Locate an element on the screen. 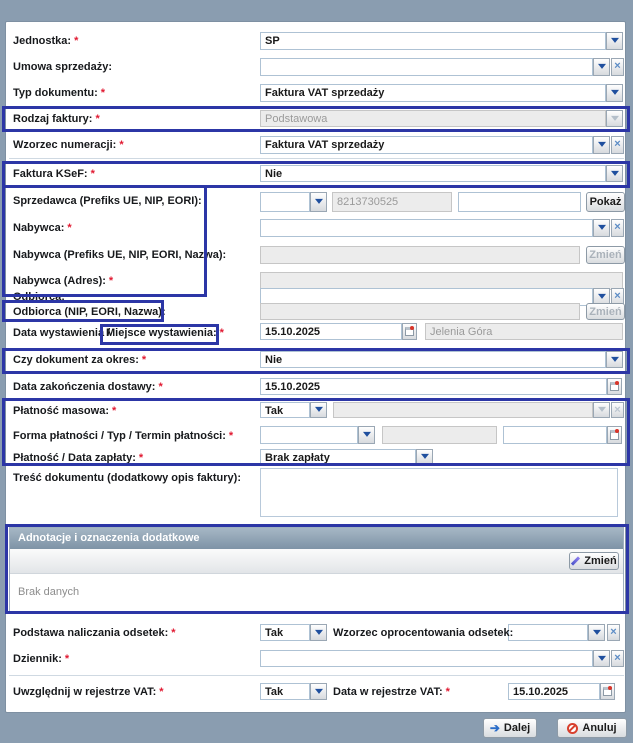  sprzedawca-eori-field is located at coordinates (519, 202).